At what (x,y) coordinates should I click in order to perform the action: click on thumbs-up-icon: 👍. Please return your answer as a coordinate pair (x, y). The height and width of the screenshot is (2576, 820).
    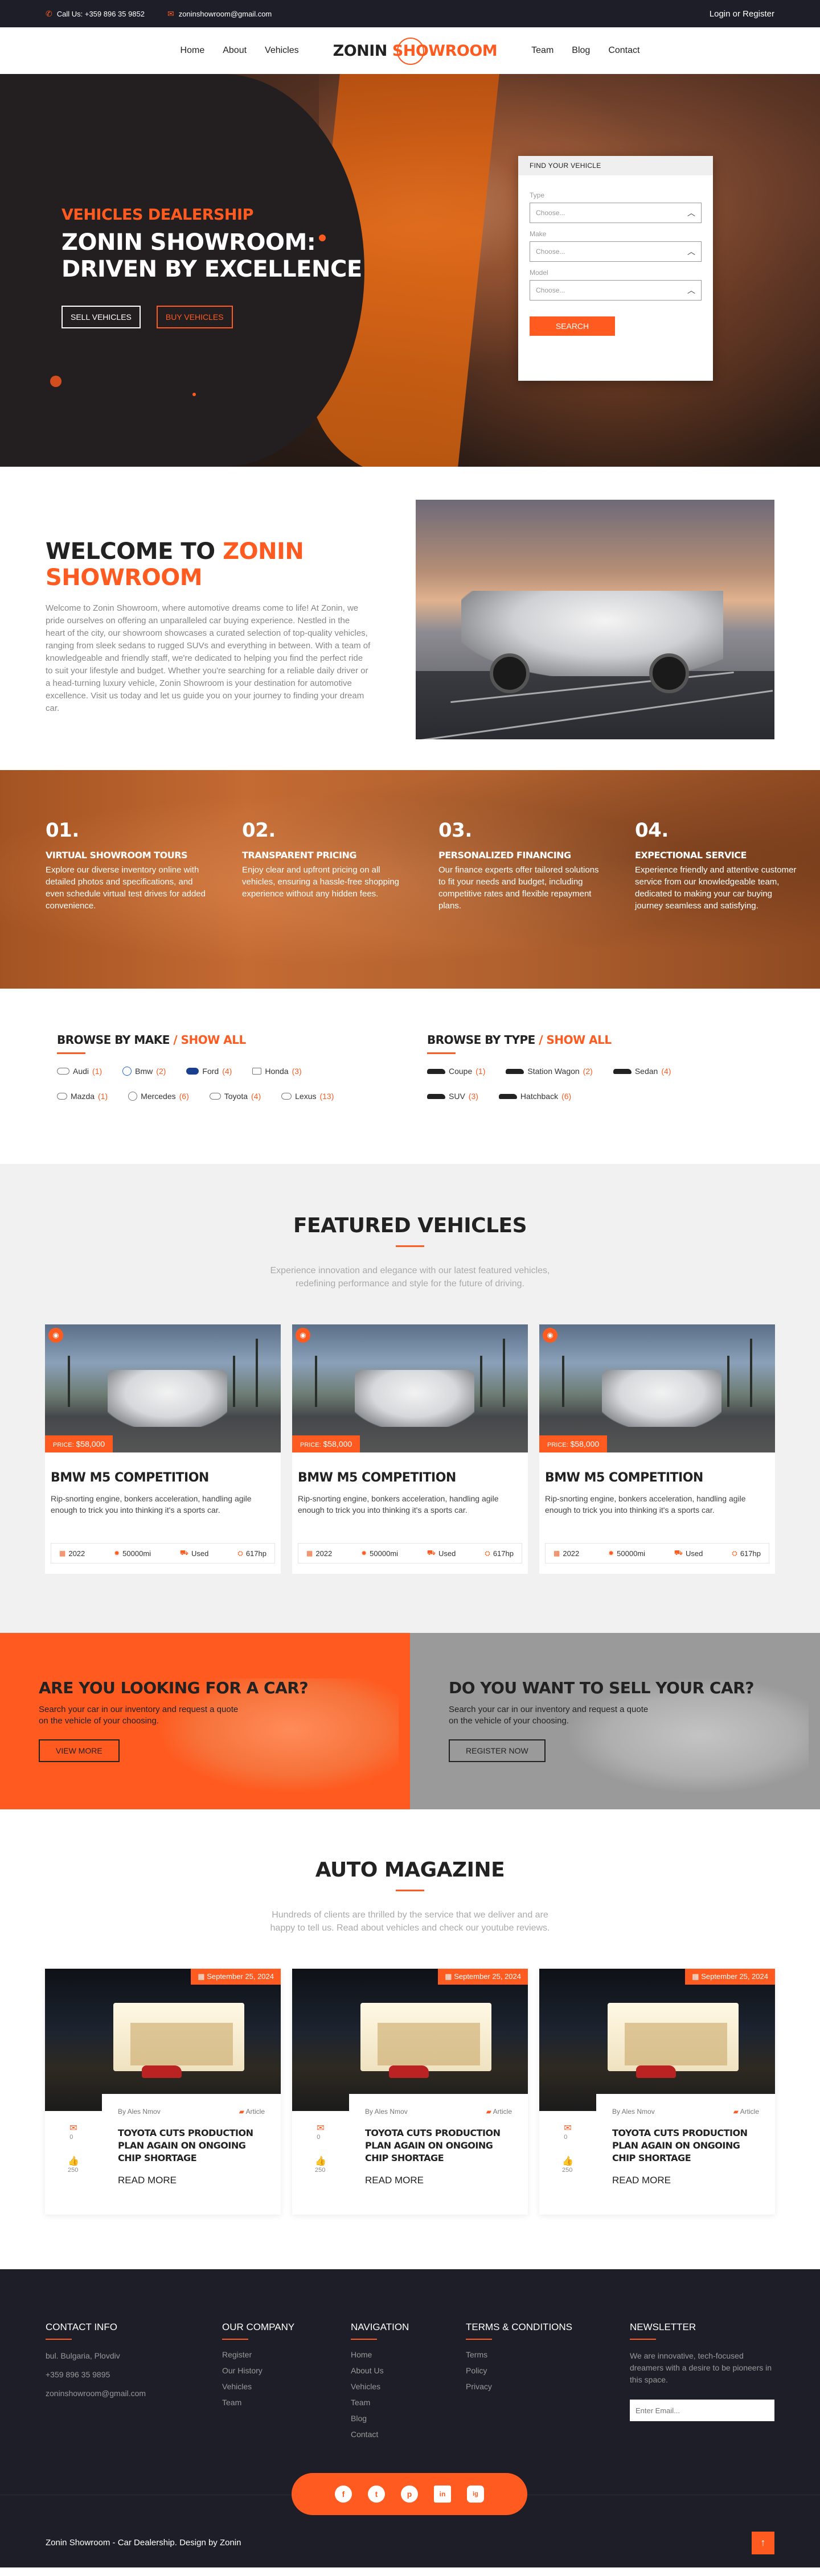
    Looking at the image, I should click on (73, 2162).